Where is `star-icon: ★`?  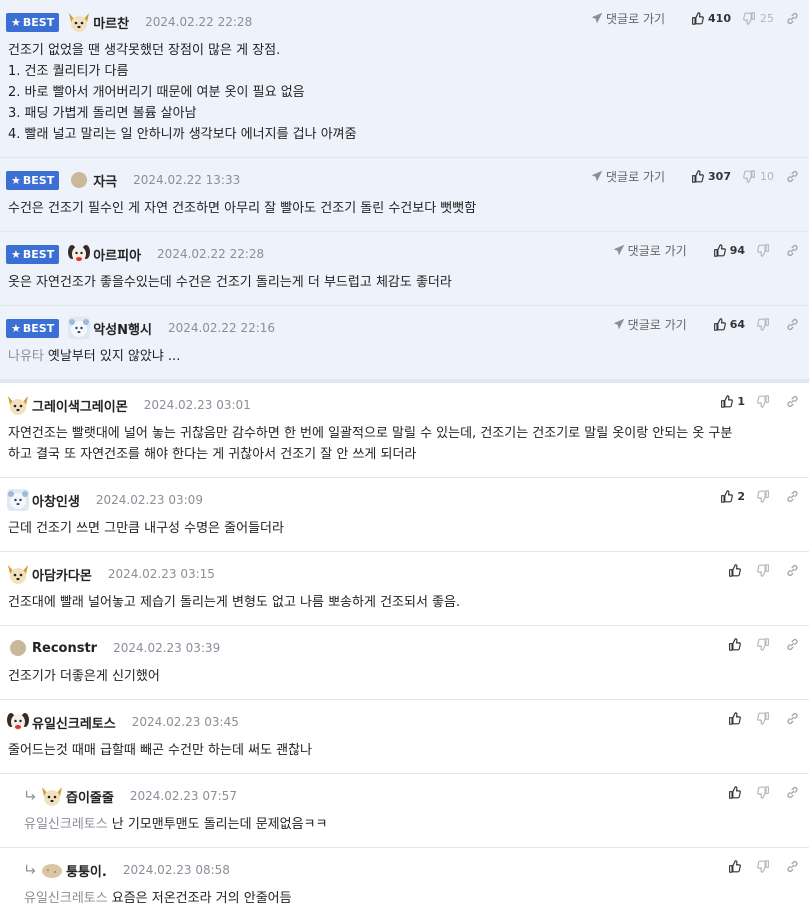 star-icon: ★ is located at coordinates (16, 22).